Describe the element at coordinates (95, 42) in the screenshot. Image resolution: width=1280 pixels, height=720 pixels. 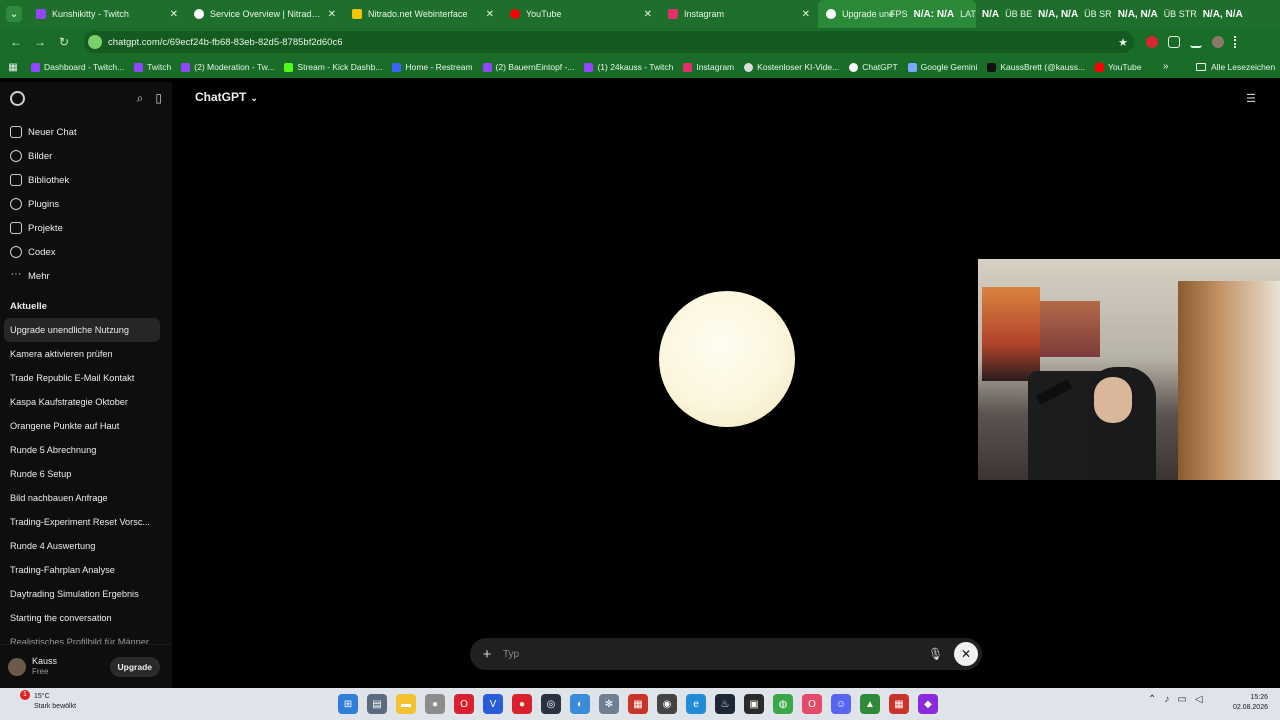
I see `site-info-icon` at that location.